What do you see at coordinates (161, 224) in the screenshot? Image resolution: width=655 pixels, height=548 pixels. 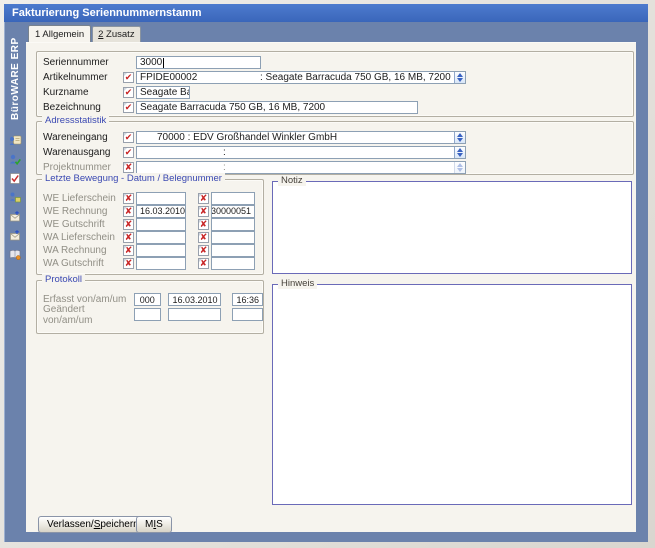 I see `we-gutschrift-date-input` at bounding box center [161, 224].